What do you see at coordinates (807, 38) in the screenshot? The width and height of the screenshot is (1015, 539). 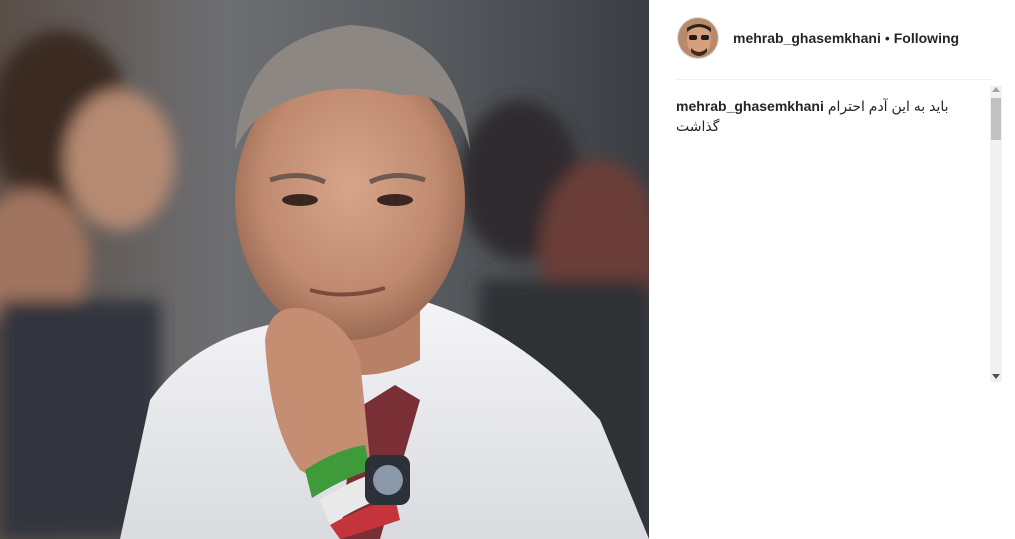 I see `username-link: mehrab_ghasemkhani` at bounding box center [807, 38].